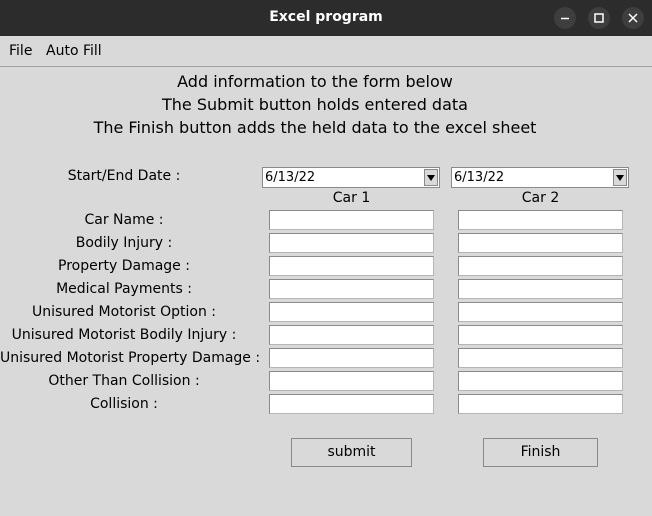 The width and height of the screenshot is (652, 516). Describe the element at coordinates (351, 177) in the screenshot. I see `start-date-combobox: 6/13/22` at that location.